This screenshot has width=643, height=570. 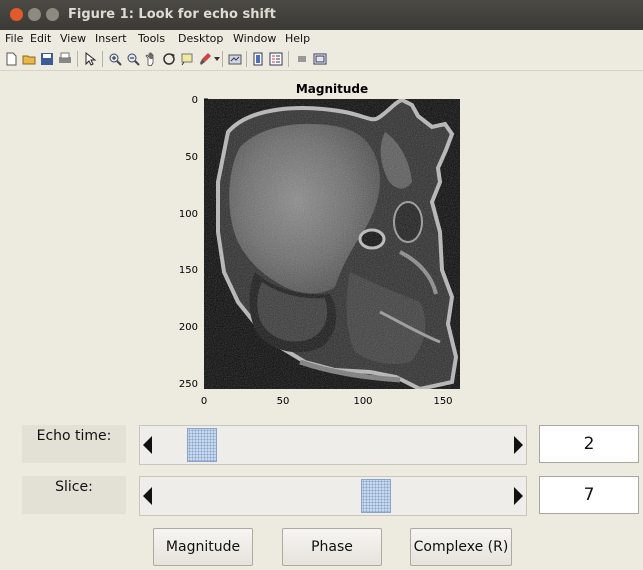 What do you see at coordinates (115, 59) in the screenshot?
I see `zoom-in-icon` at bounding box center [115, 59].